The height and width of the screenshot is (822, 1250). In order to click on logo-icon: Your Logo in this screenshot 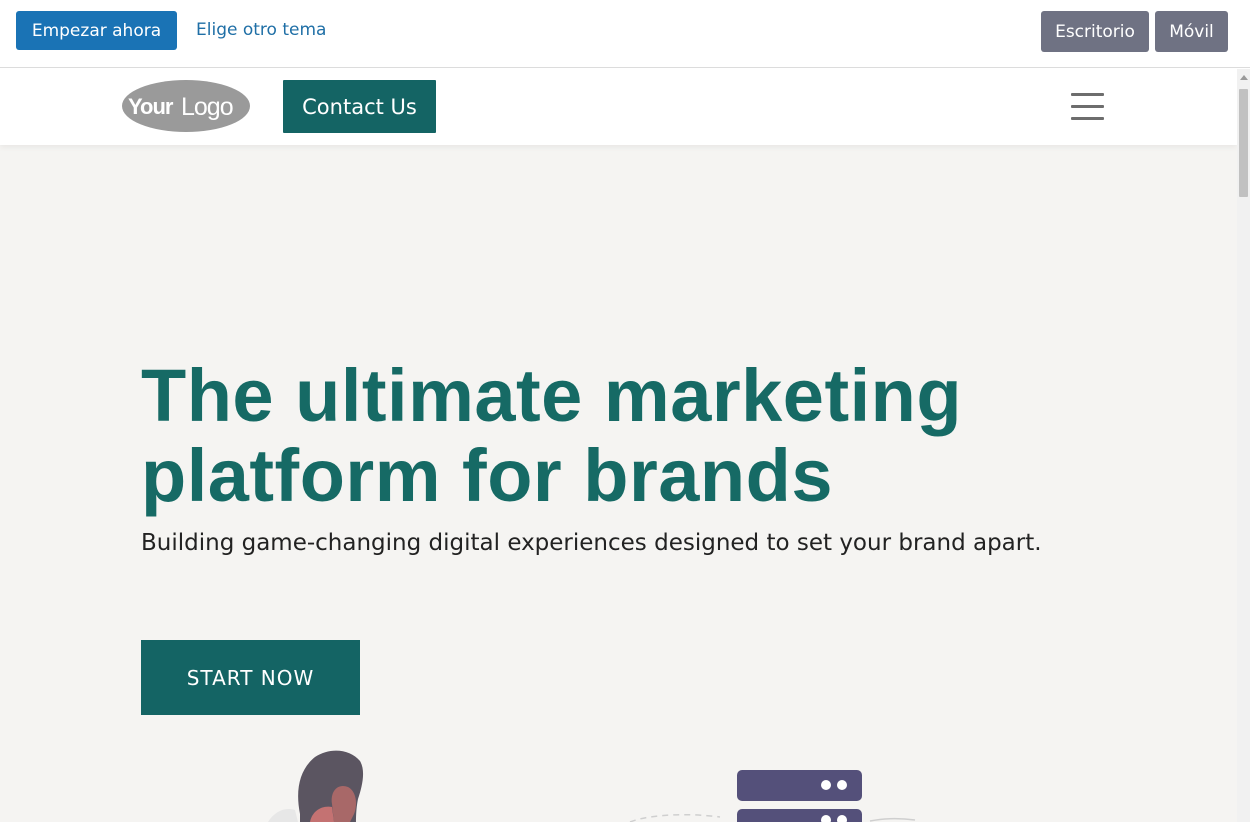, I will do `click(185, 106)`.